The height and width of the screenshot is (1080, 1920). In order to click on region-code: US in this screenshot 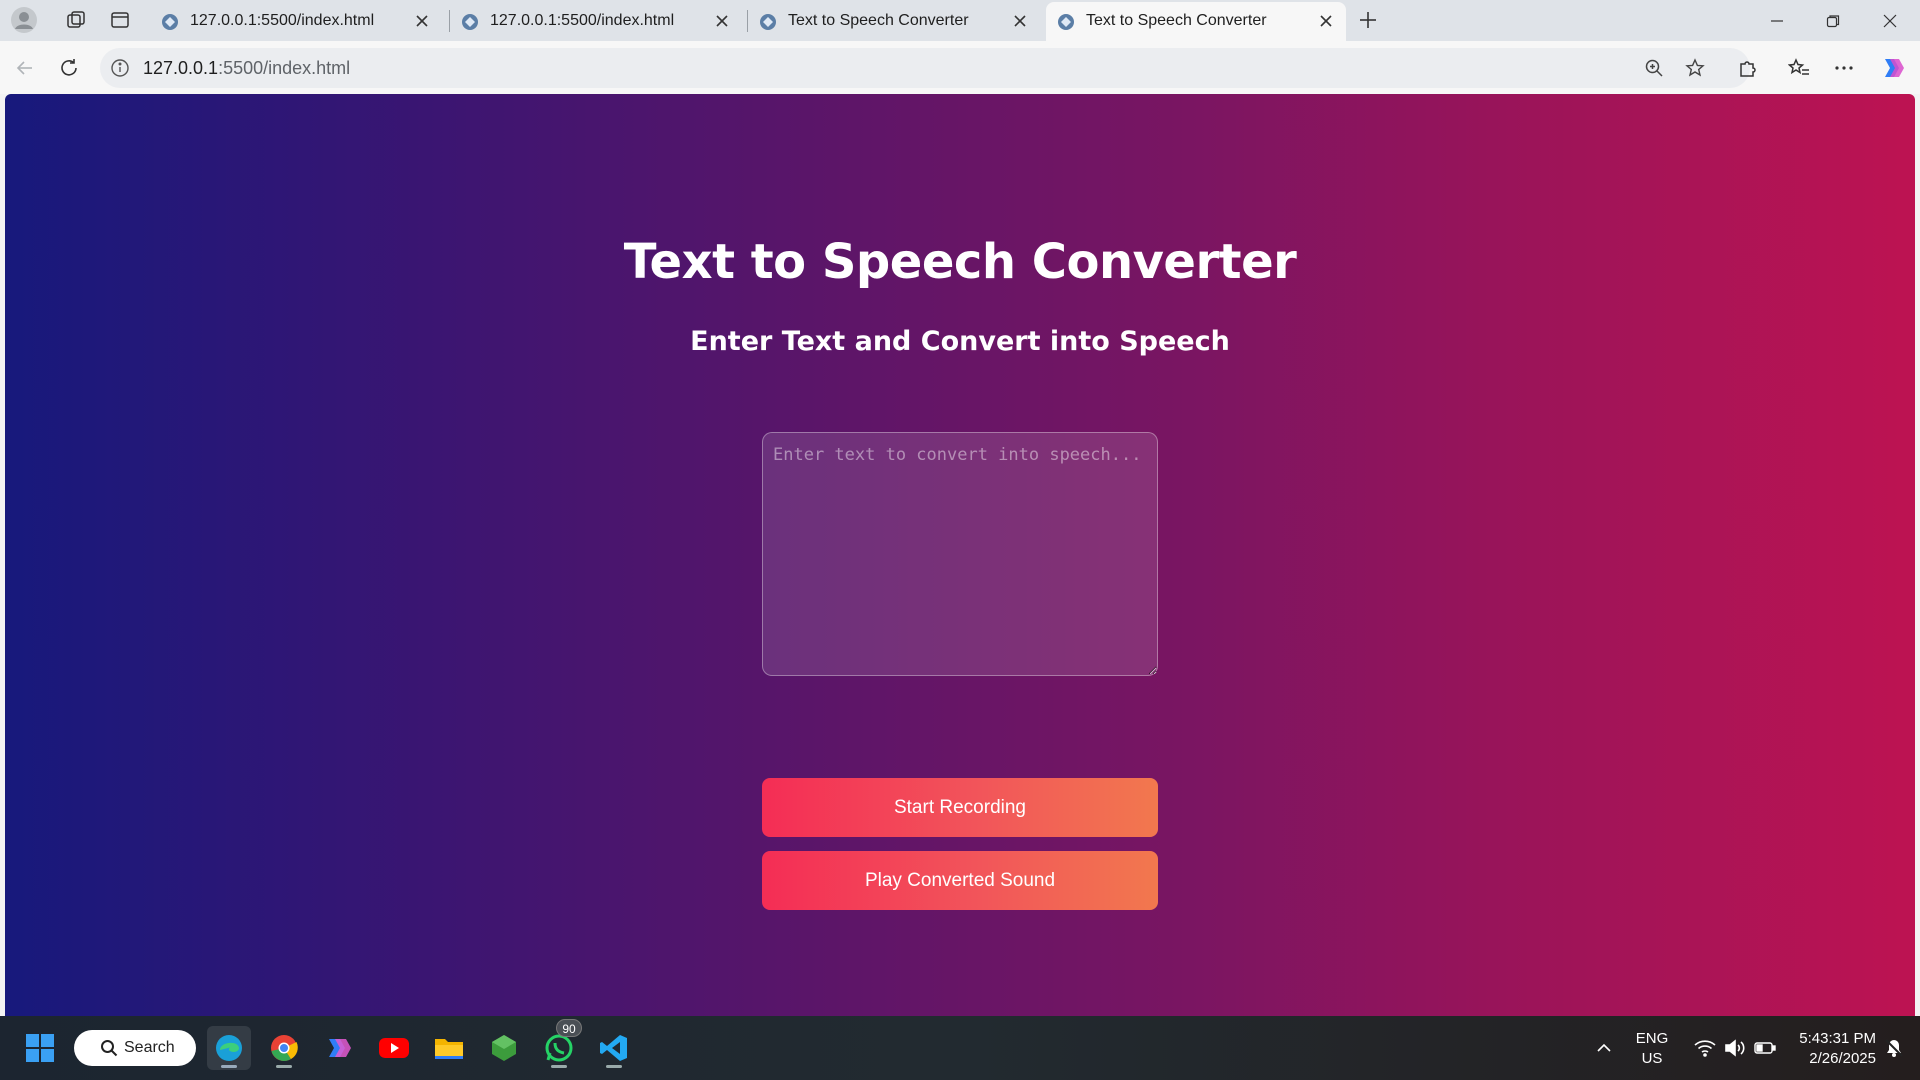, I will do `click(1652, 1058)`.